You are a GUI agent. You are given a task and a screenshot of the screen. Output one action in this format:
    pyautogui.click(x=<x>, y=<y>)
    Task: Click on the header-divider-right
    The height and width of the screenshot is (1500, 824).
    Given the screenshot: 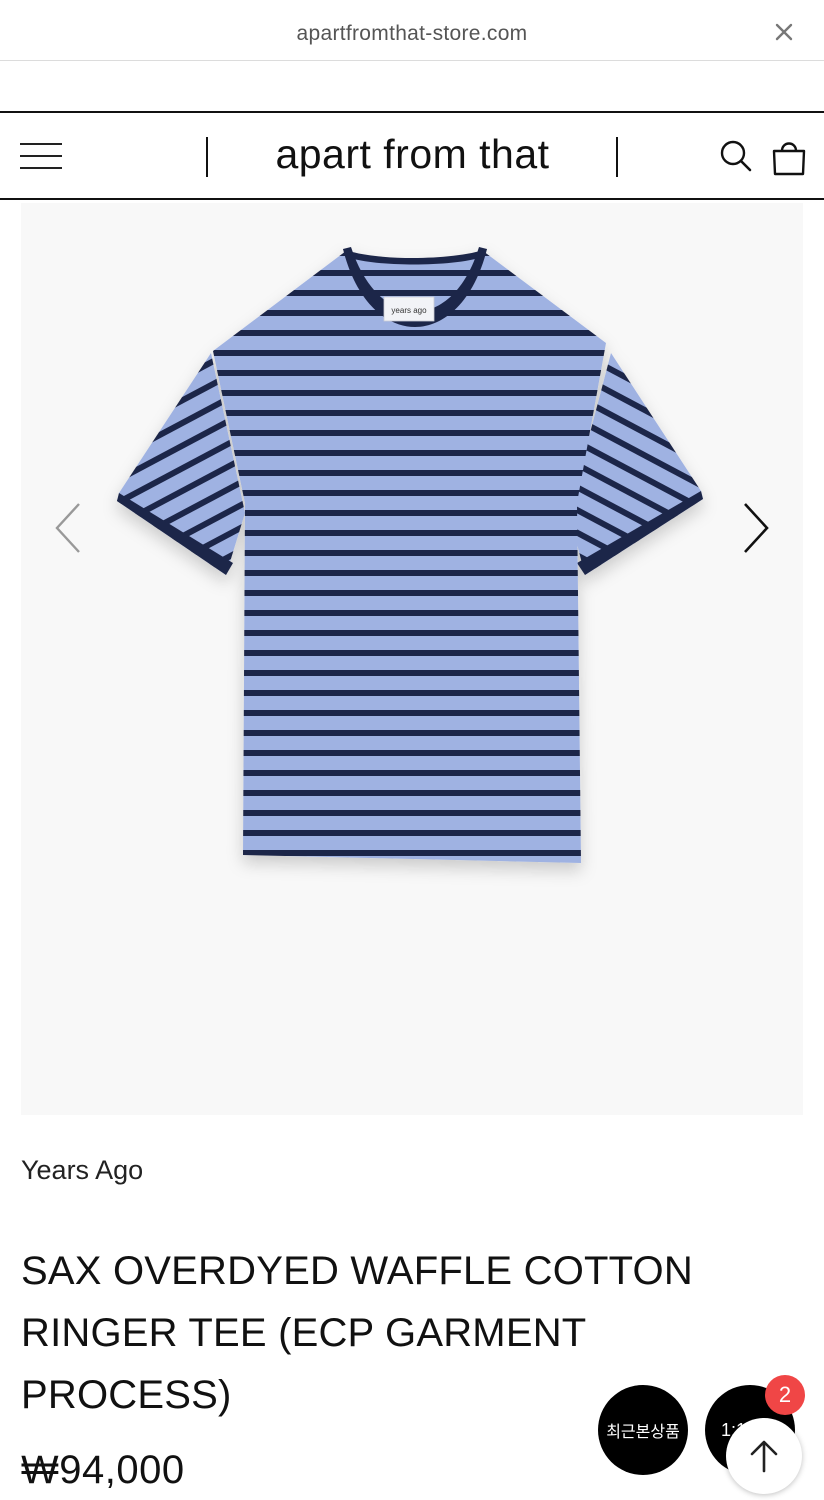 What is the action you would take?
    pyautogui.click(x=617, y=157)
    